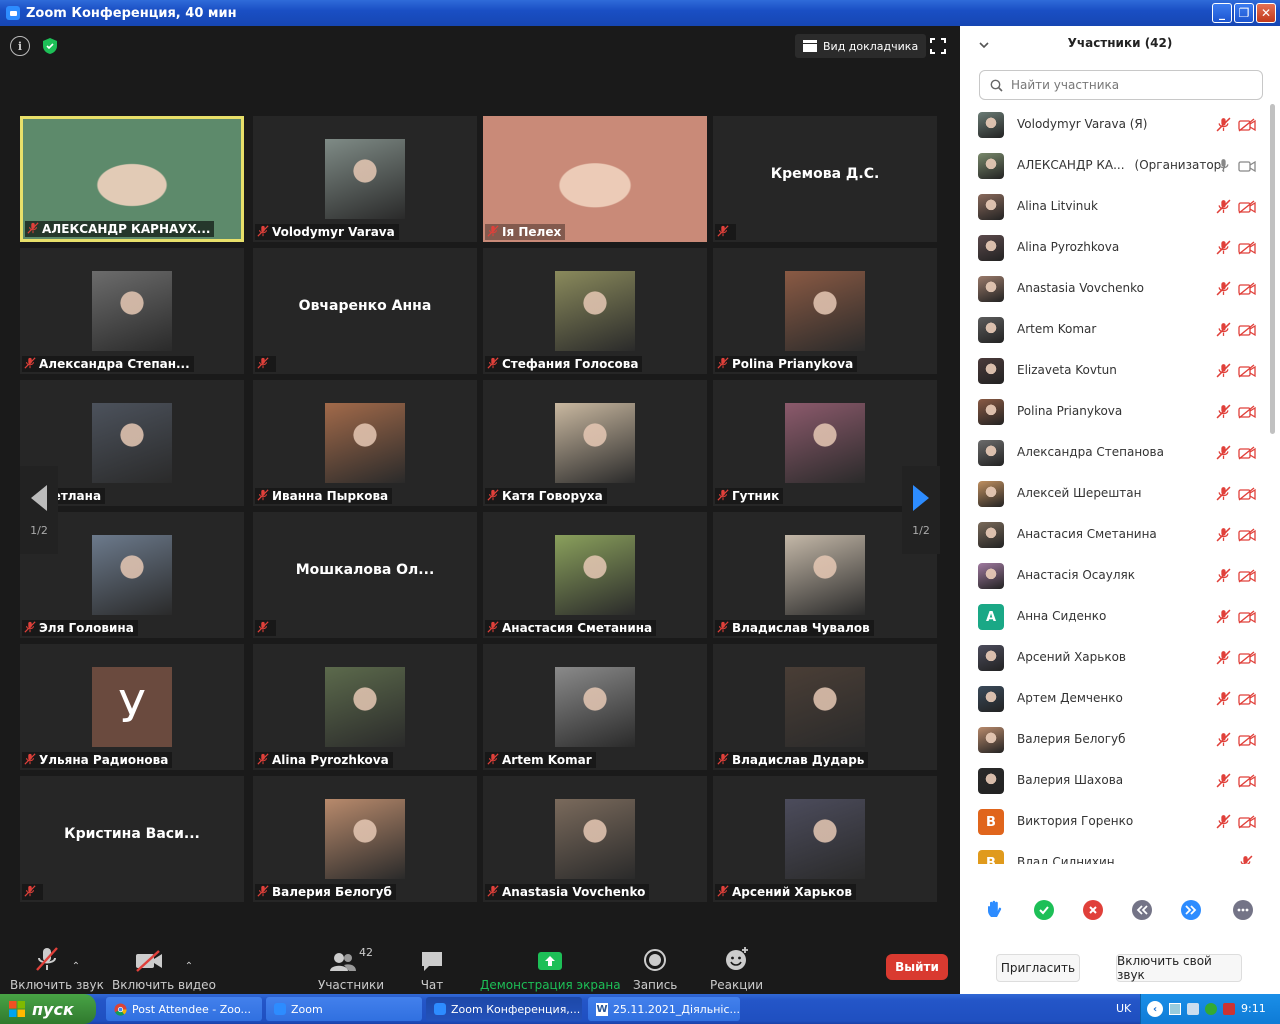  I want to click on raise-hand-icon, so click(994, 910).